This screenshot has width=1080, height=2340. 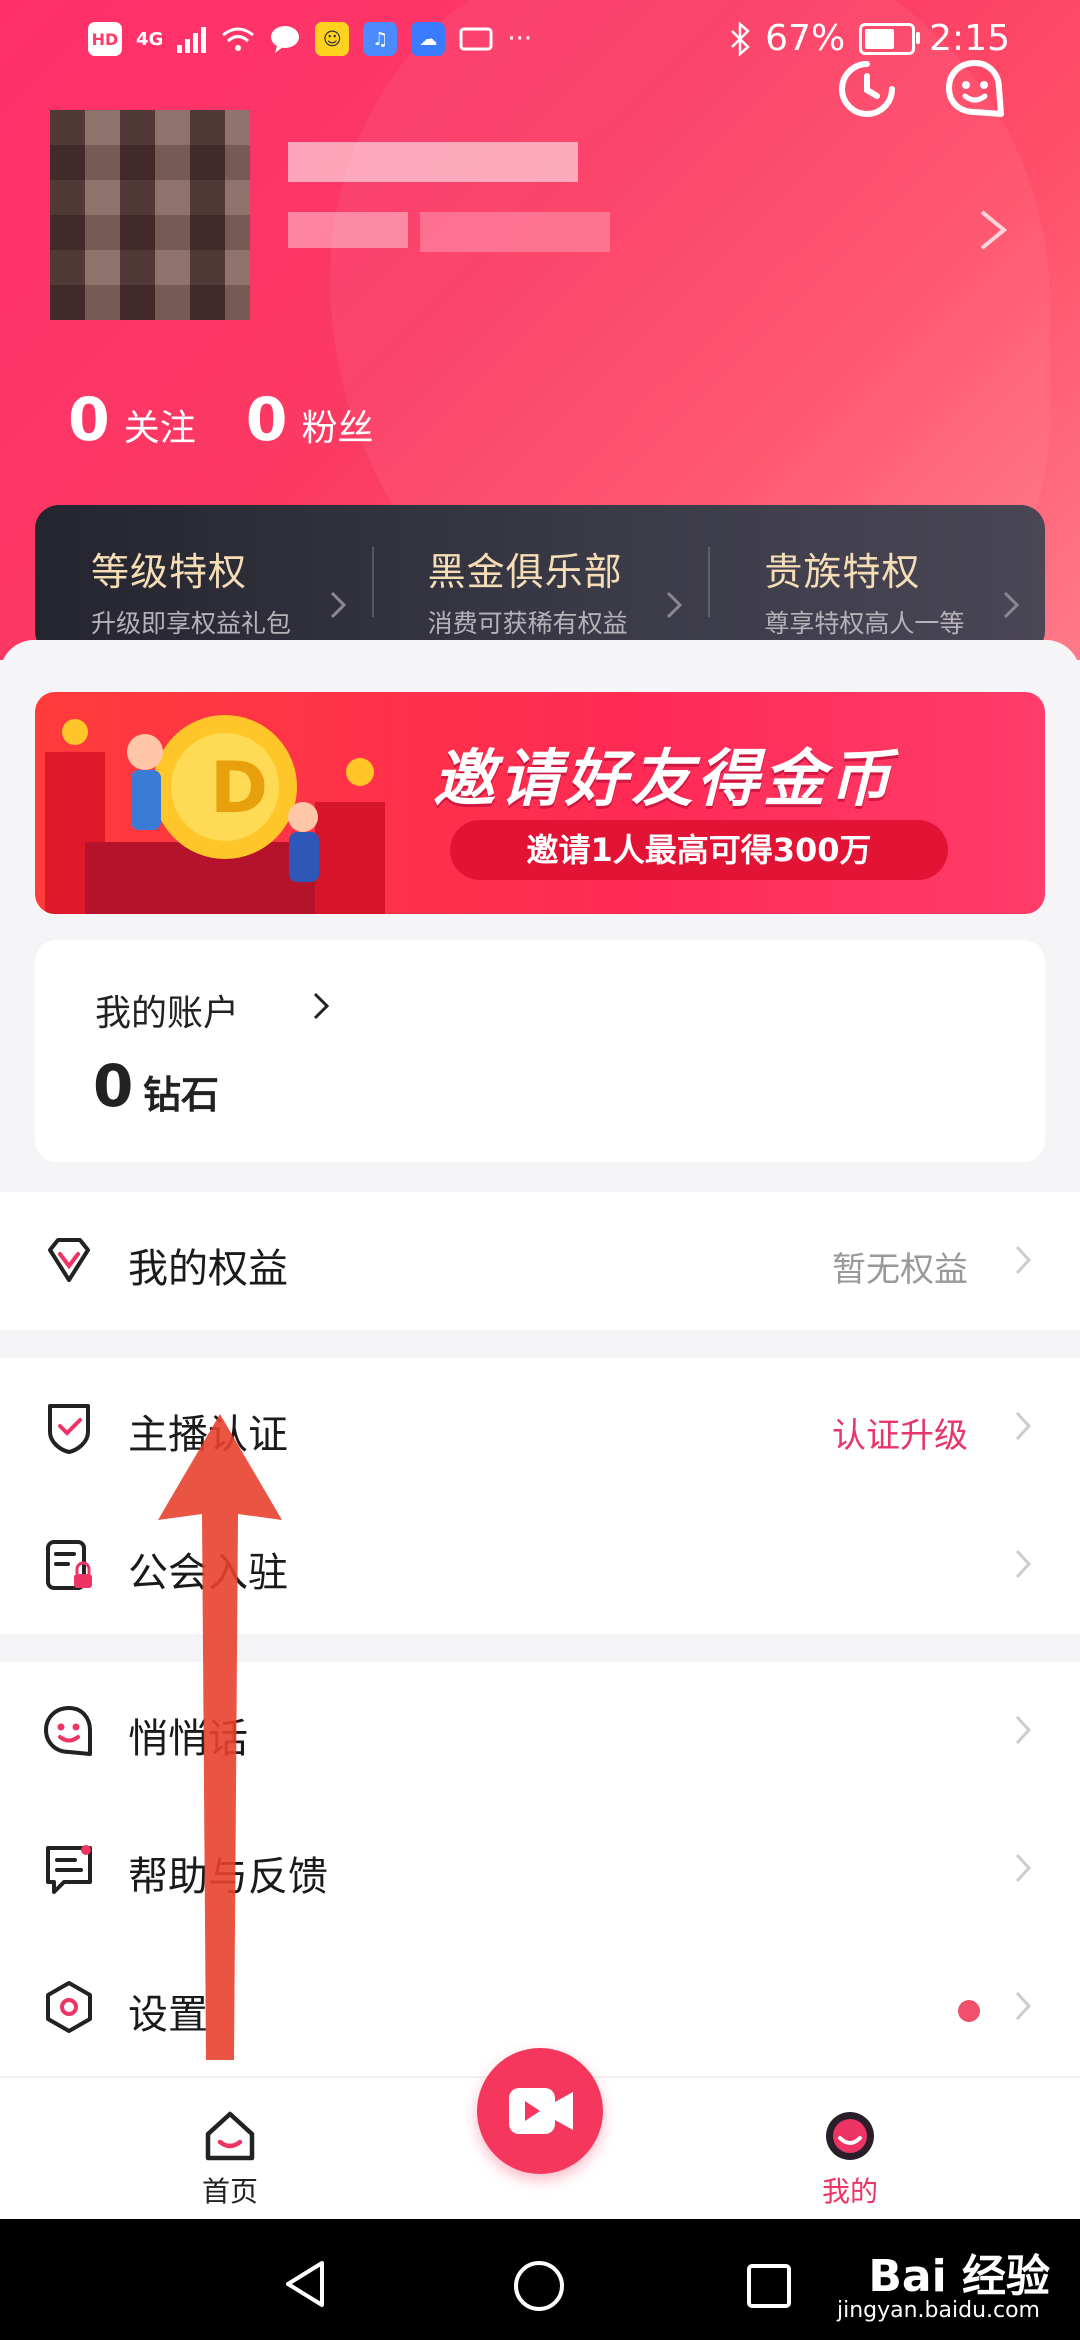 I want to click on privilege-title: 贵族特权, so click(x=842, y=572).